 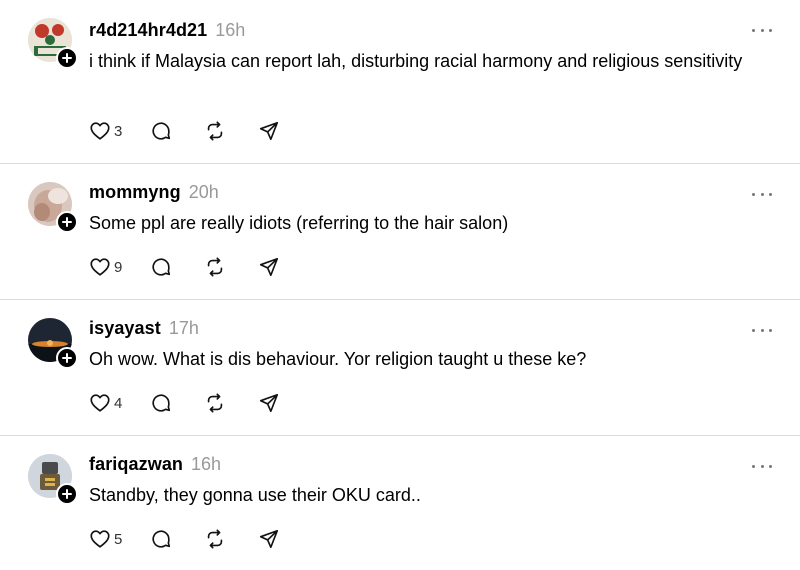 I want to click on timestamp: 17h, so click(x=183, y=328).